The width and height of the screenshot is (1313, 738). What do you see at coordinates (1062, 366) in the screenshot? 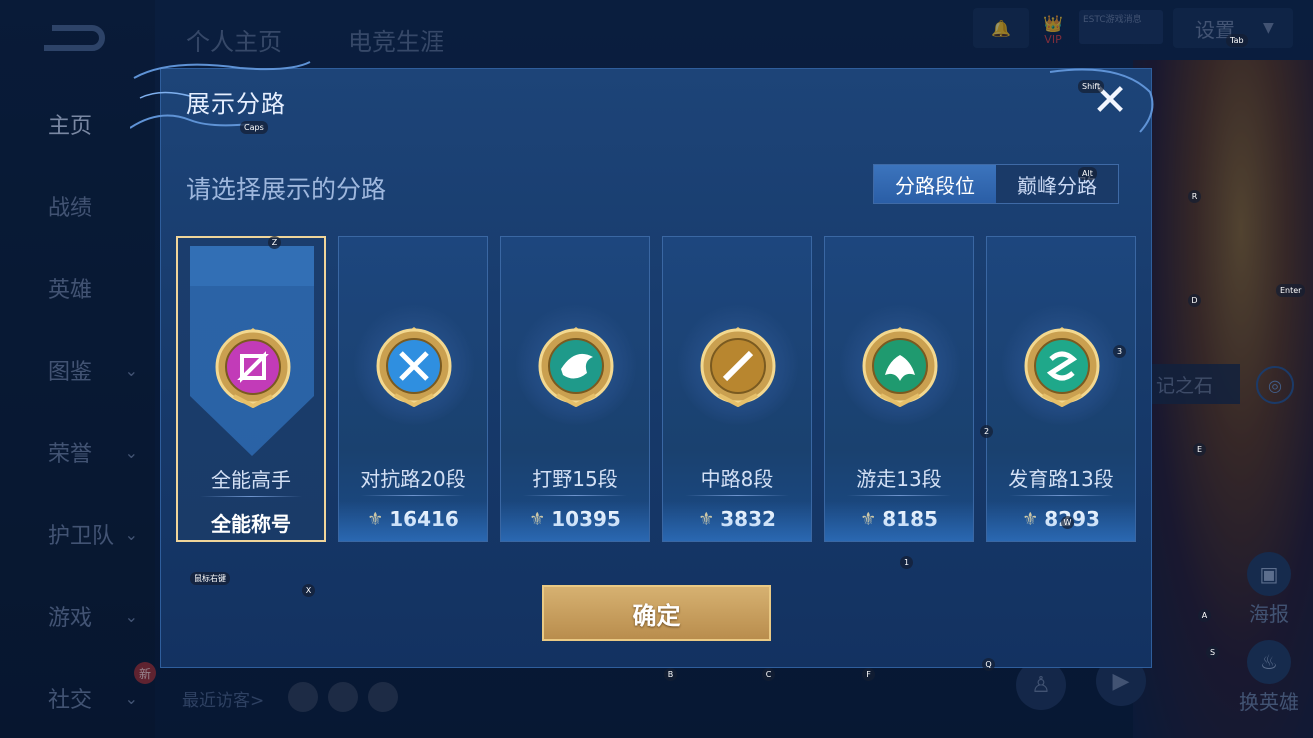
I see `farm-lane-emblem-icon` at bounding box center [1062, 366].